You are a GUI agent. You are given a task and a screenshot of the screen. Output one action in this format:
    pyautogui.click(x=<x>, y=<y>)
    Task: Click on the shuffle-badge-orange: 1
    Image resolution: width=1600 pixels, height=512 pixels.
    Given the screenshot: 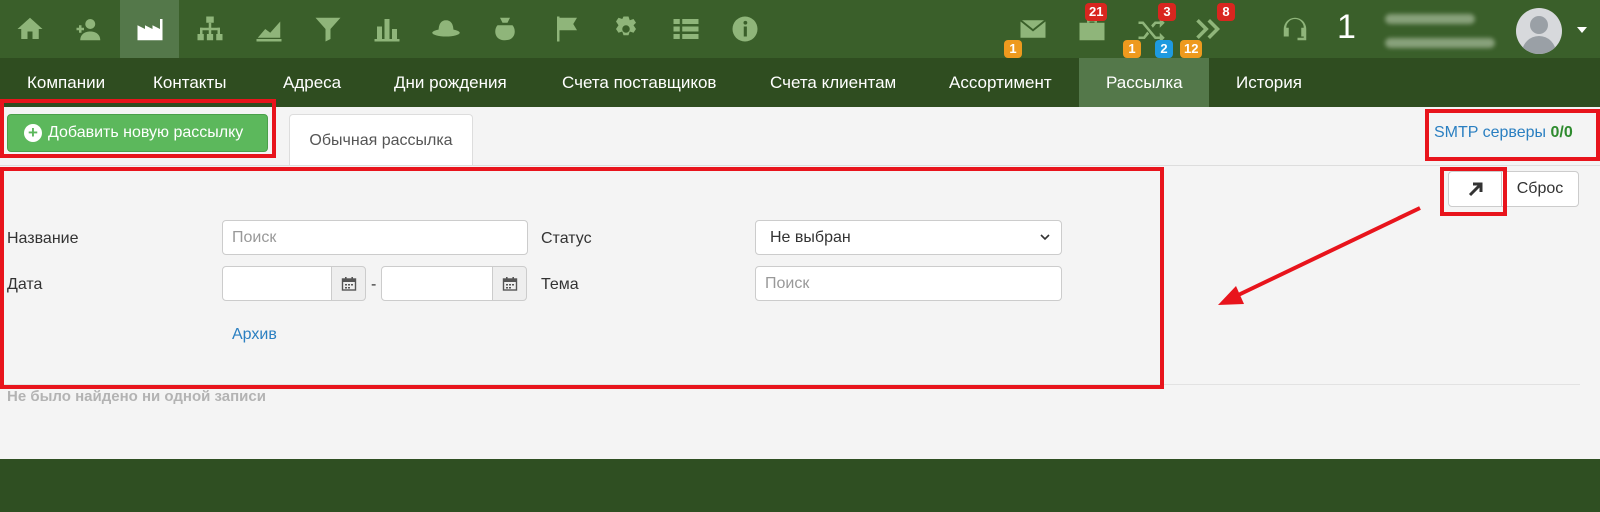 What is the action you would take?
    pyautogui.click(x=1132, y=49)
    